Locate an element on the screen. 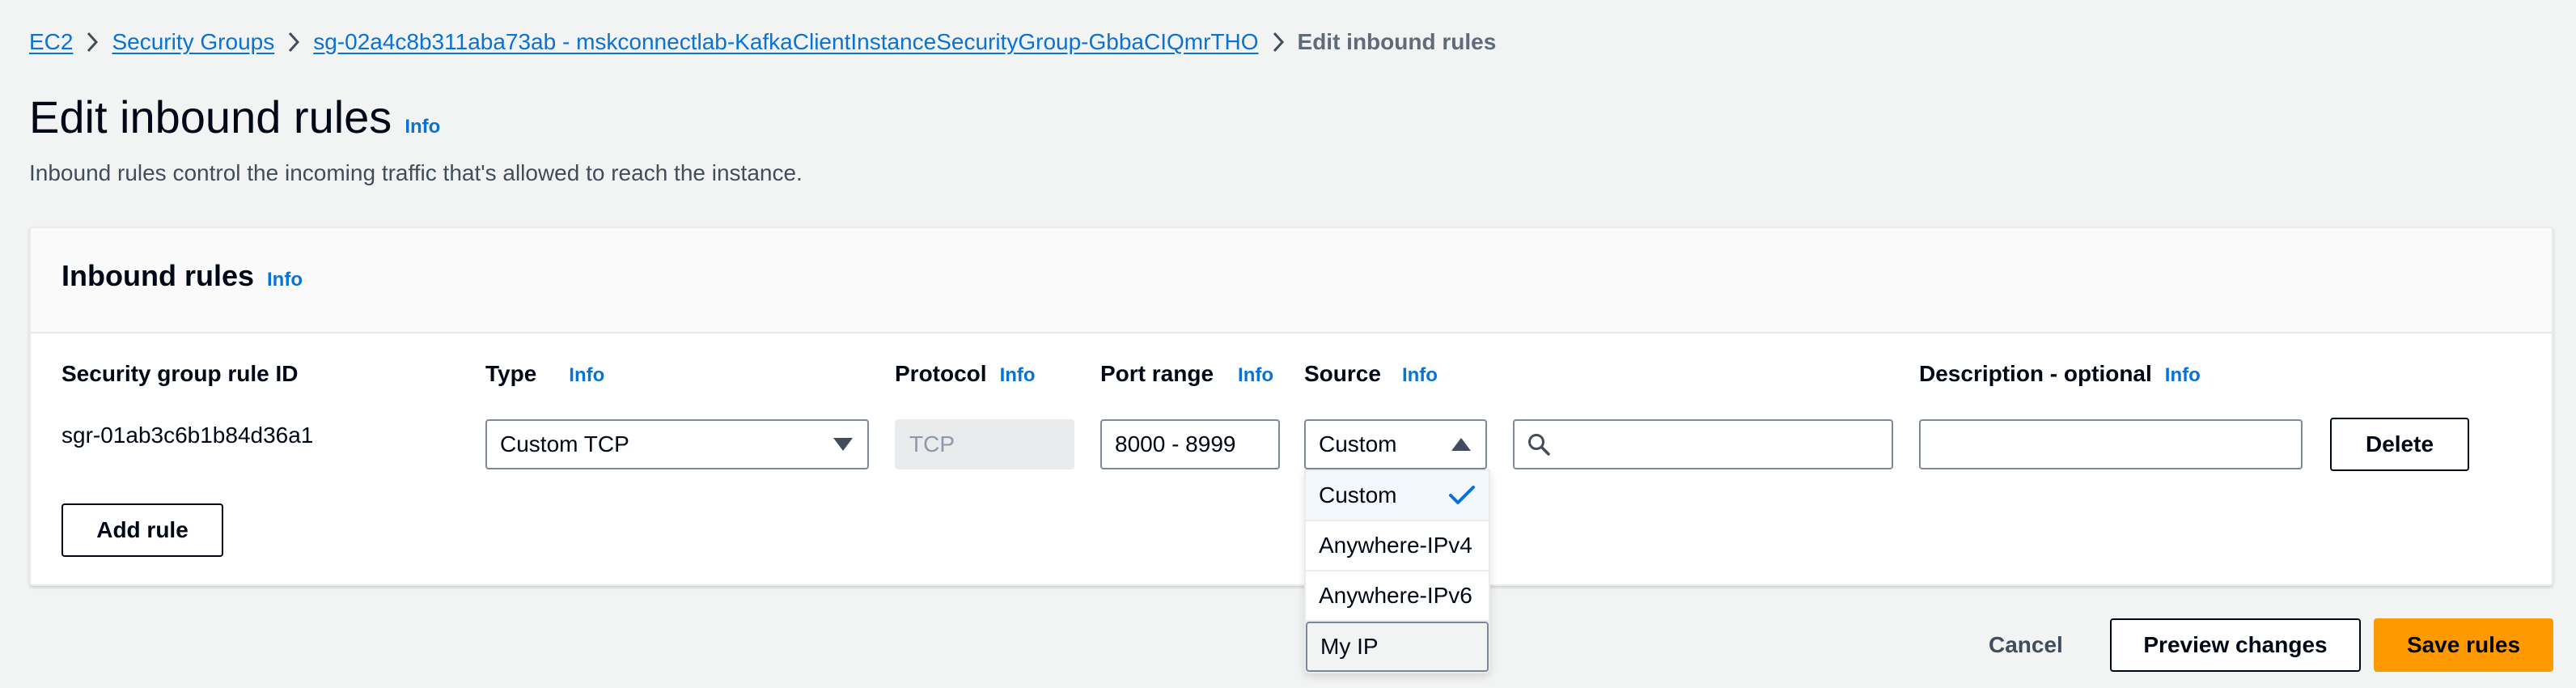 Image resolution: width=2576 pixels, height=688 pixels. column-protocol-label: Protocol is located at coordinates (941, 373).